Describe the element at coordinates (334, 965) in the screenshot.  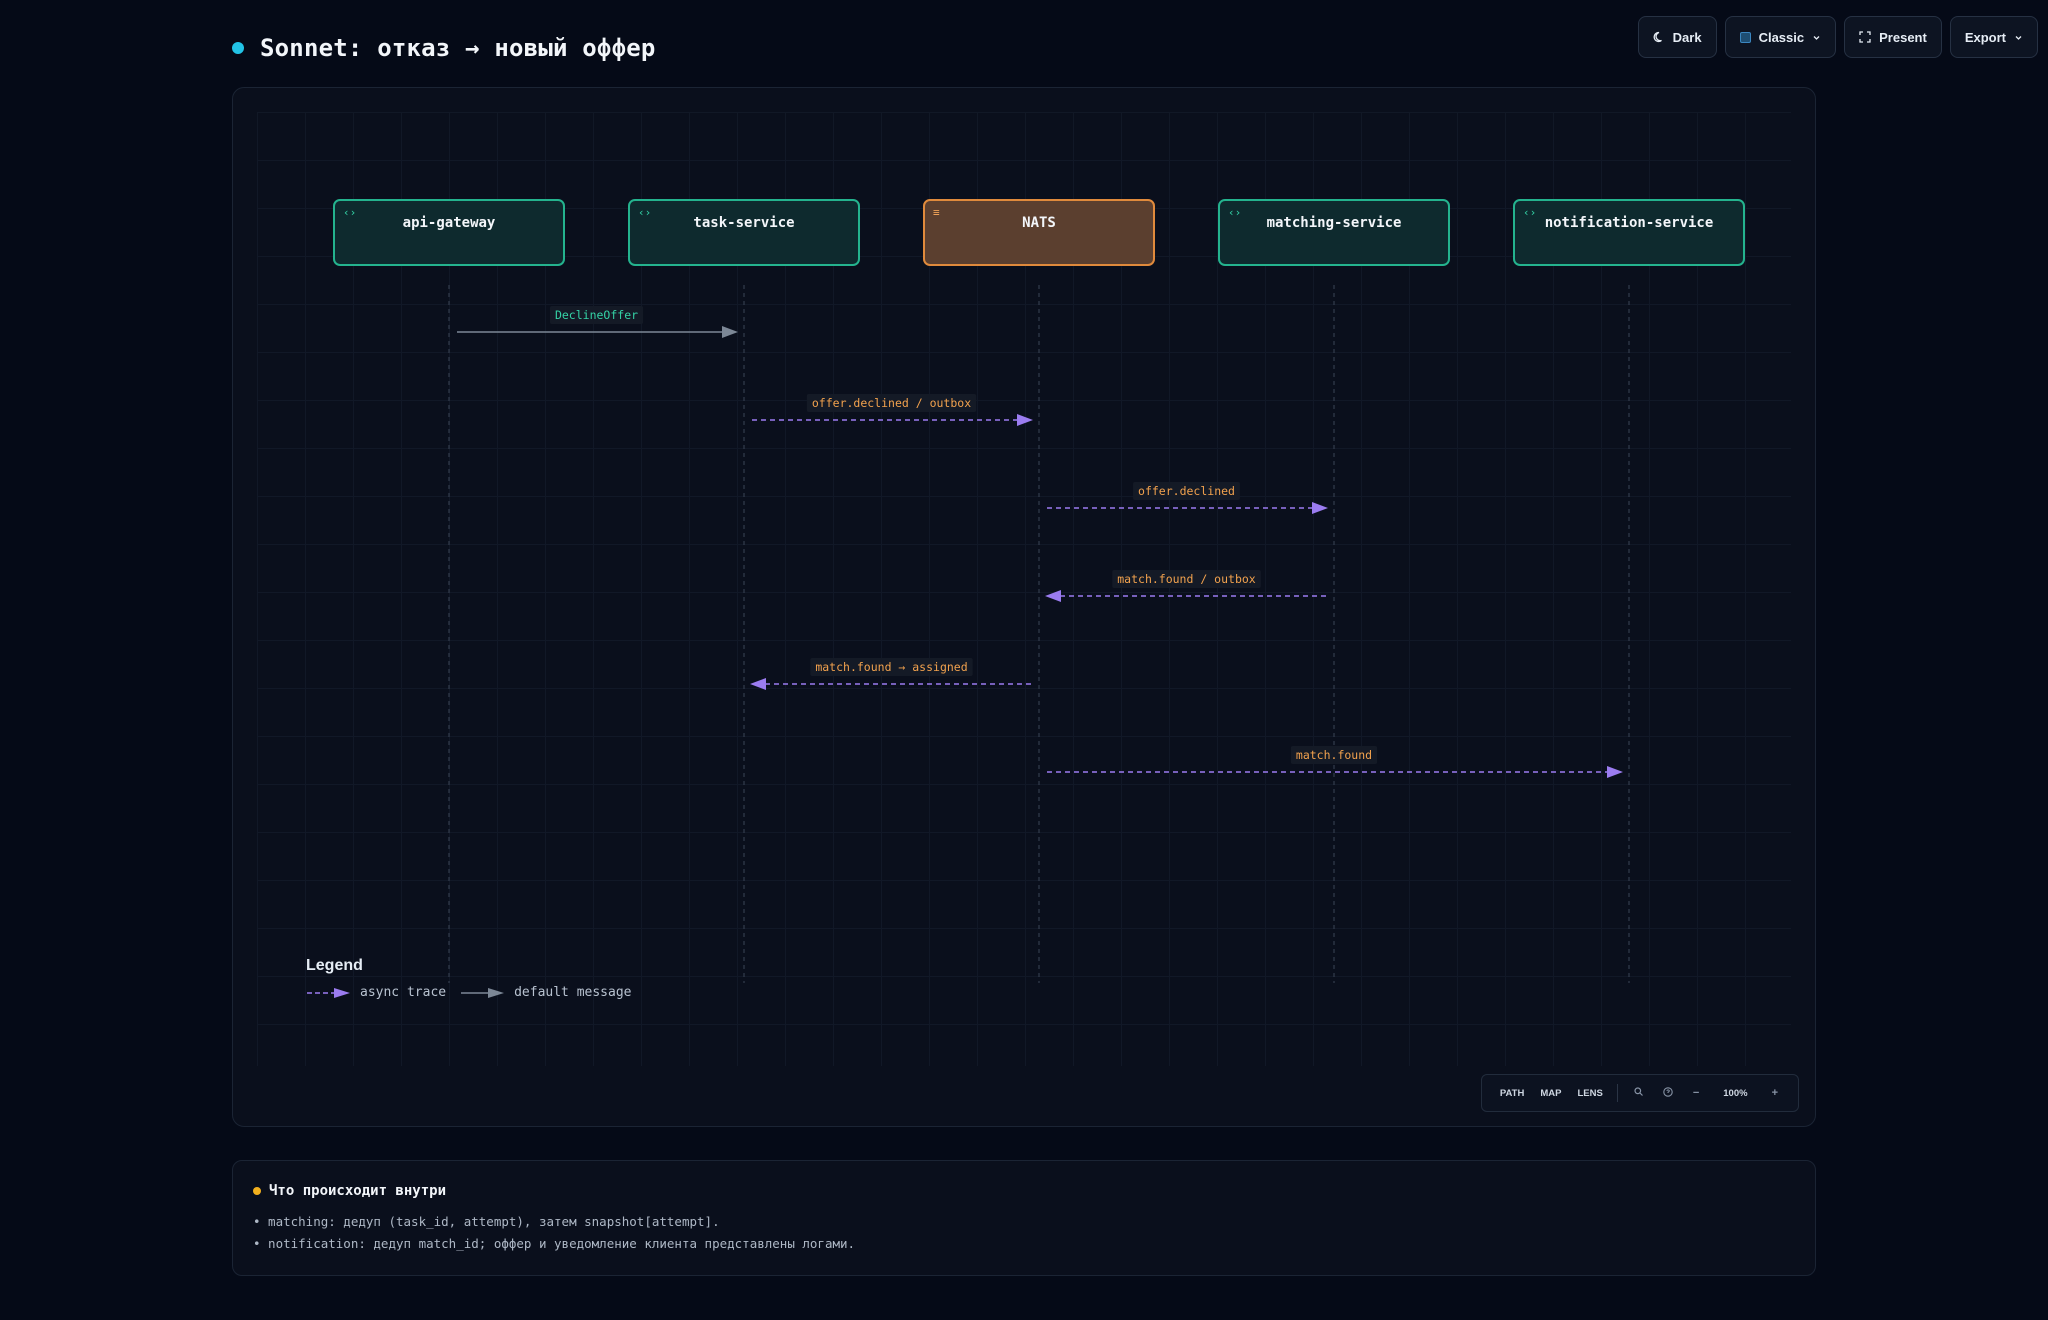
I see `legend-title: Legend` at that location.